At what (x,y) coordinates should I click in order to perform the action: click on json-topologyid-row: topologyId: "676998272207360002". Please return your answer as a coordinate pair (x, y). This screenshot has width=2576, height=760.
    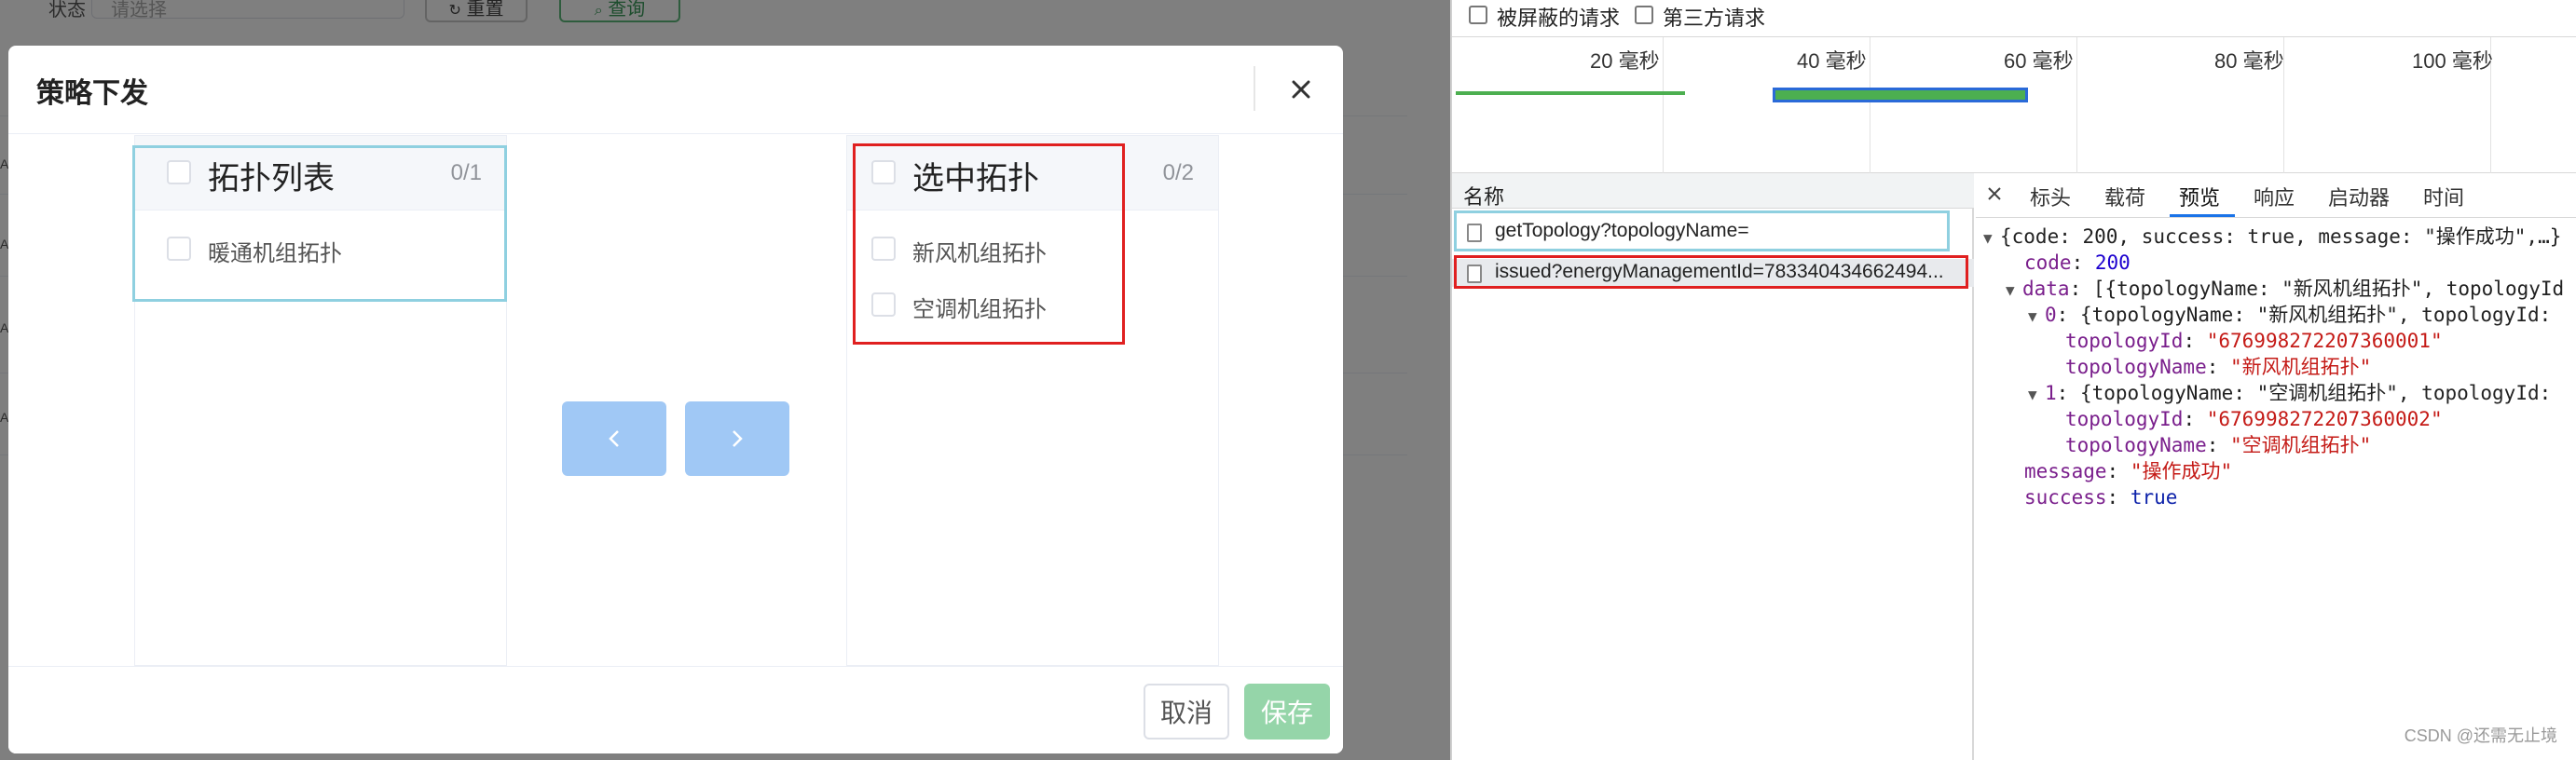
    Looking at the image, I should click on (2254, 419).